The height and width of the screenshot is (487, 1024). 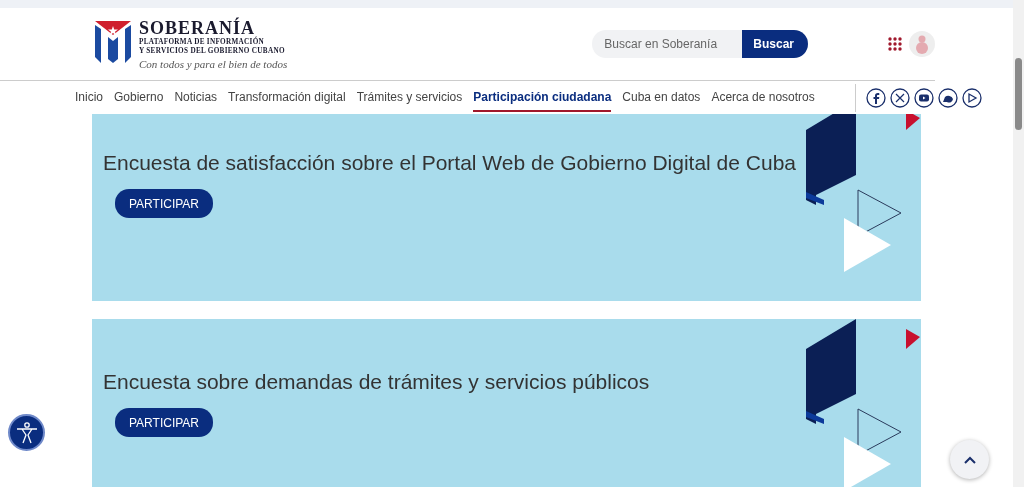 I want to click on nav-link: Cuba en datos, so click(x=661, y=97).